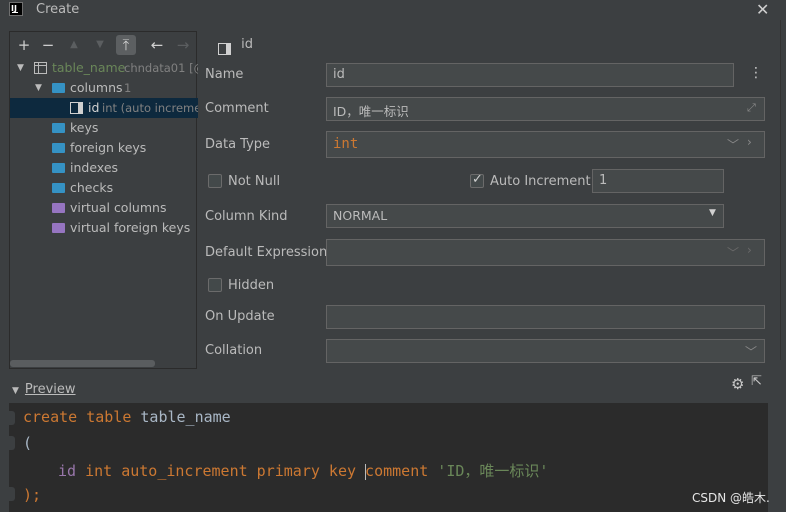 The width and height of the screenshot is (786, 512). I want to click on window-title: Create, so click(58, 9).